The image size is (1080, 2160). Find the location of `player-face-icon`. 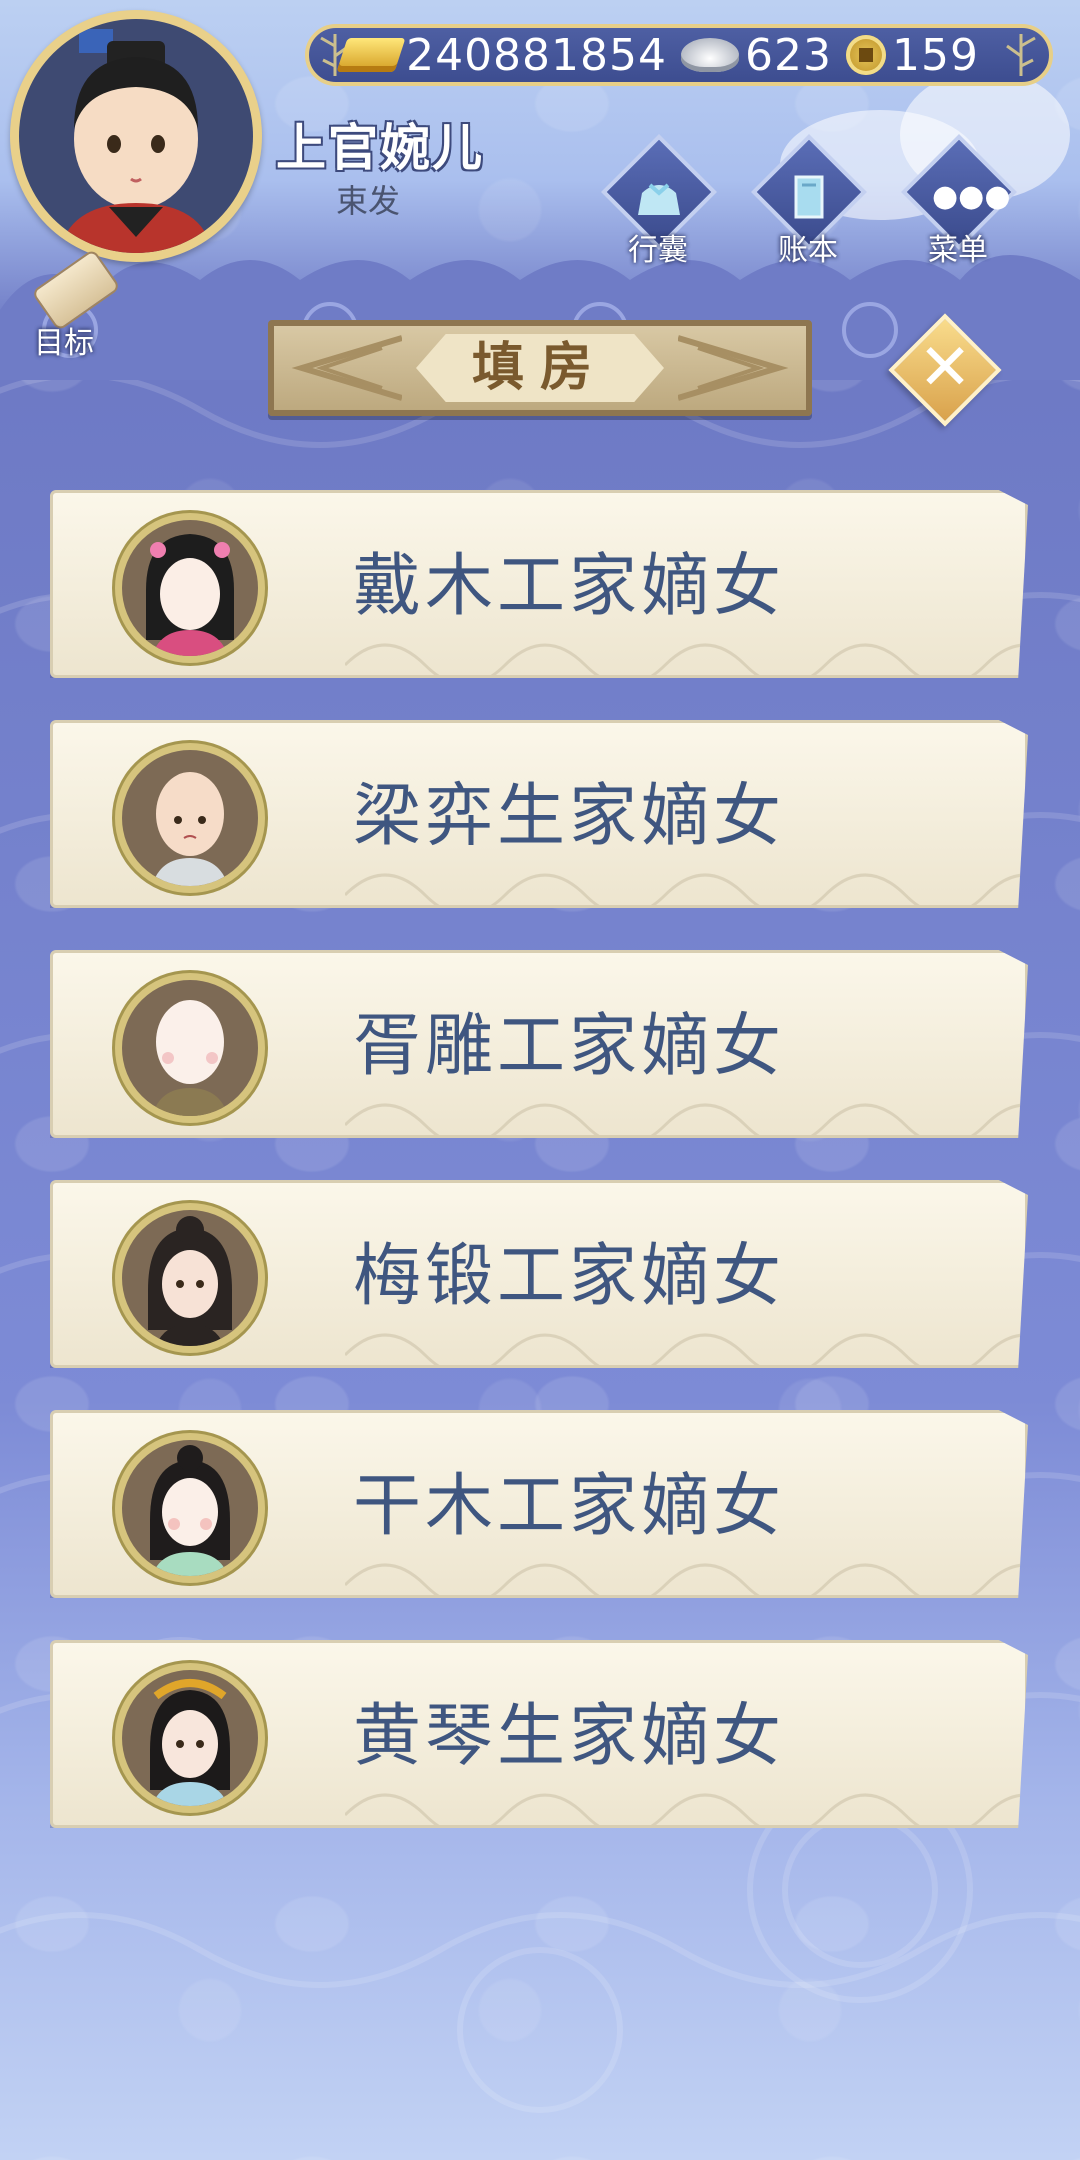

player-face-icon is located at coordinates (136, 141).